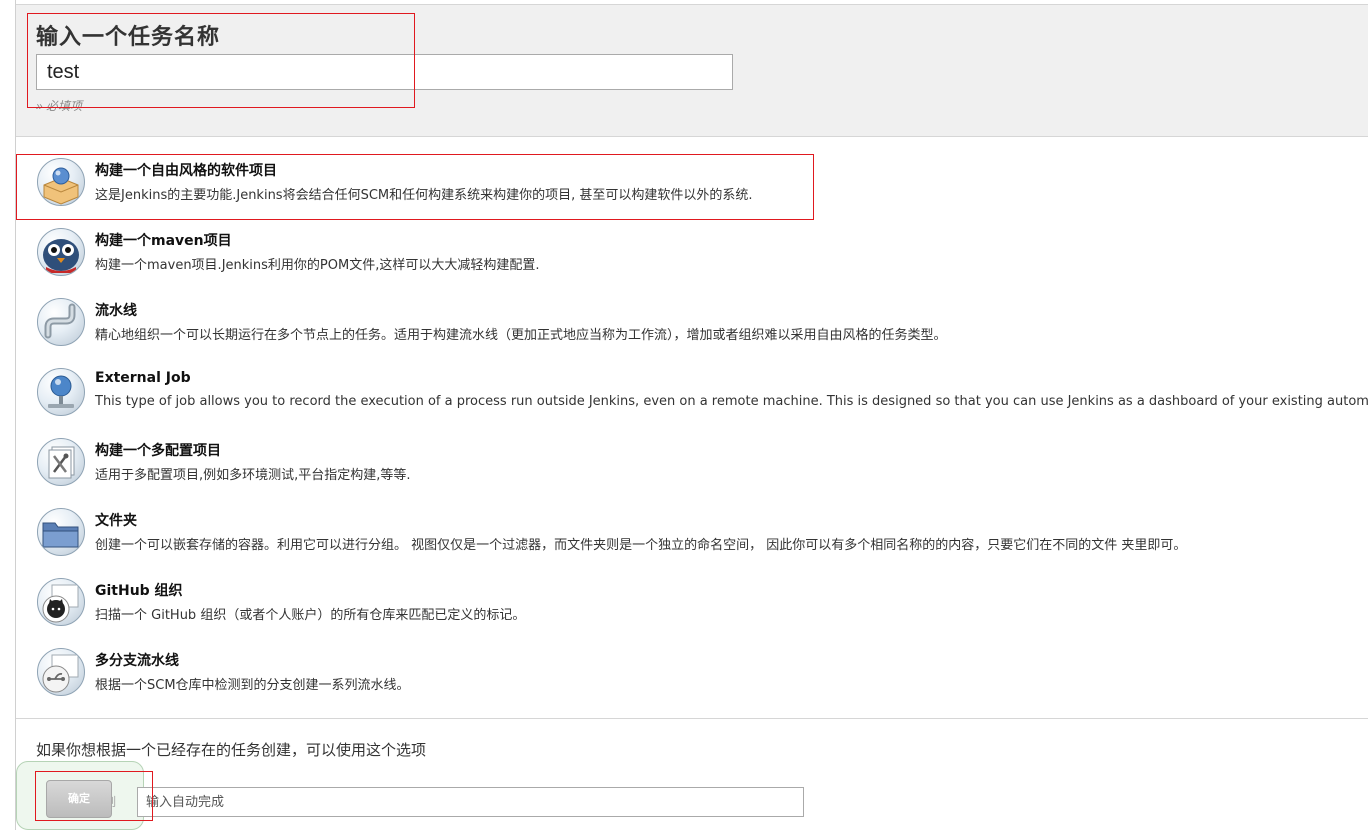  I want to click on item-type-multibranch-pipeline: 多分支流水线 根据一个SCM仓库中检测到的分支创建一系列流水线。, so click(692, 673).